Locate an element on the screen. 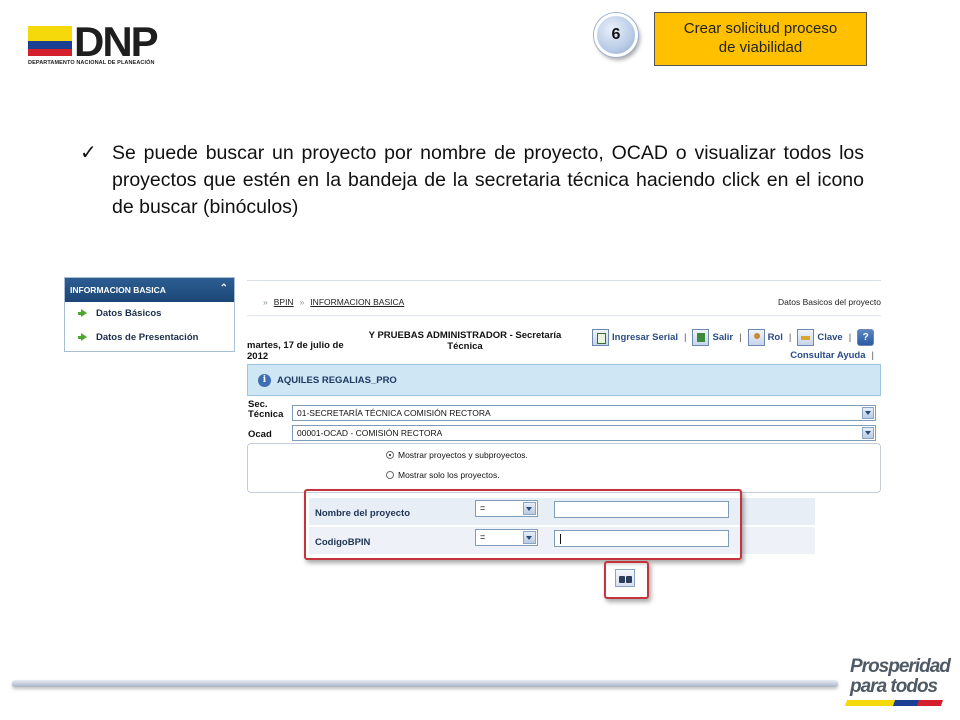 This screenshot has height=720, width=960. breadcrumb: » BPIN » INFORMACION BASICA is located at coordinates (330, 302).